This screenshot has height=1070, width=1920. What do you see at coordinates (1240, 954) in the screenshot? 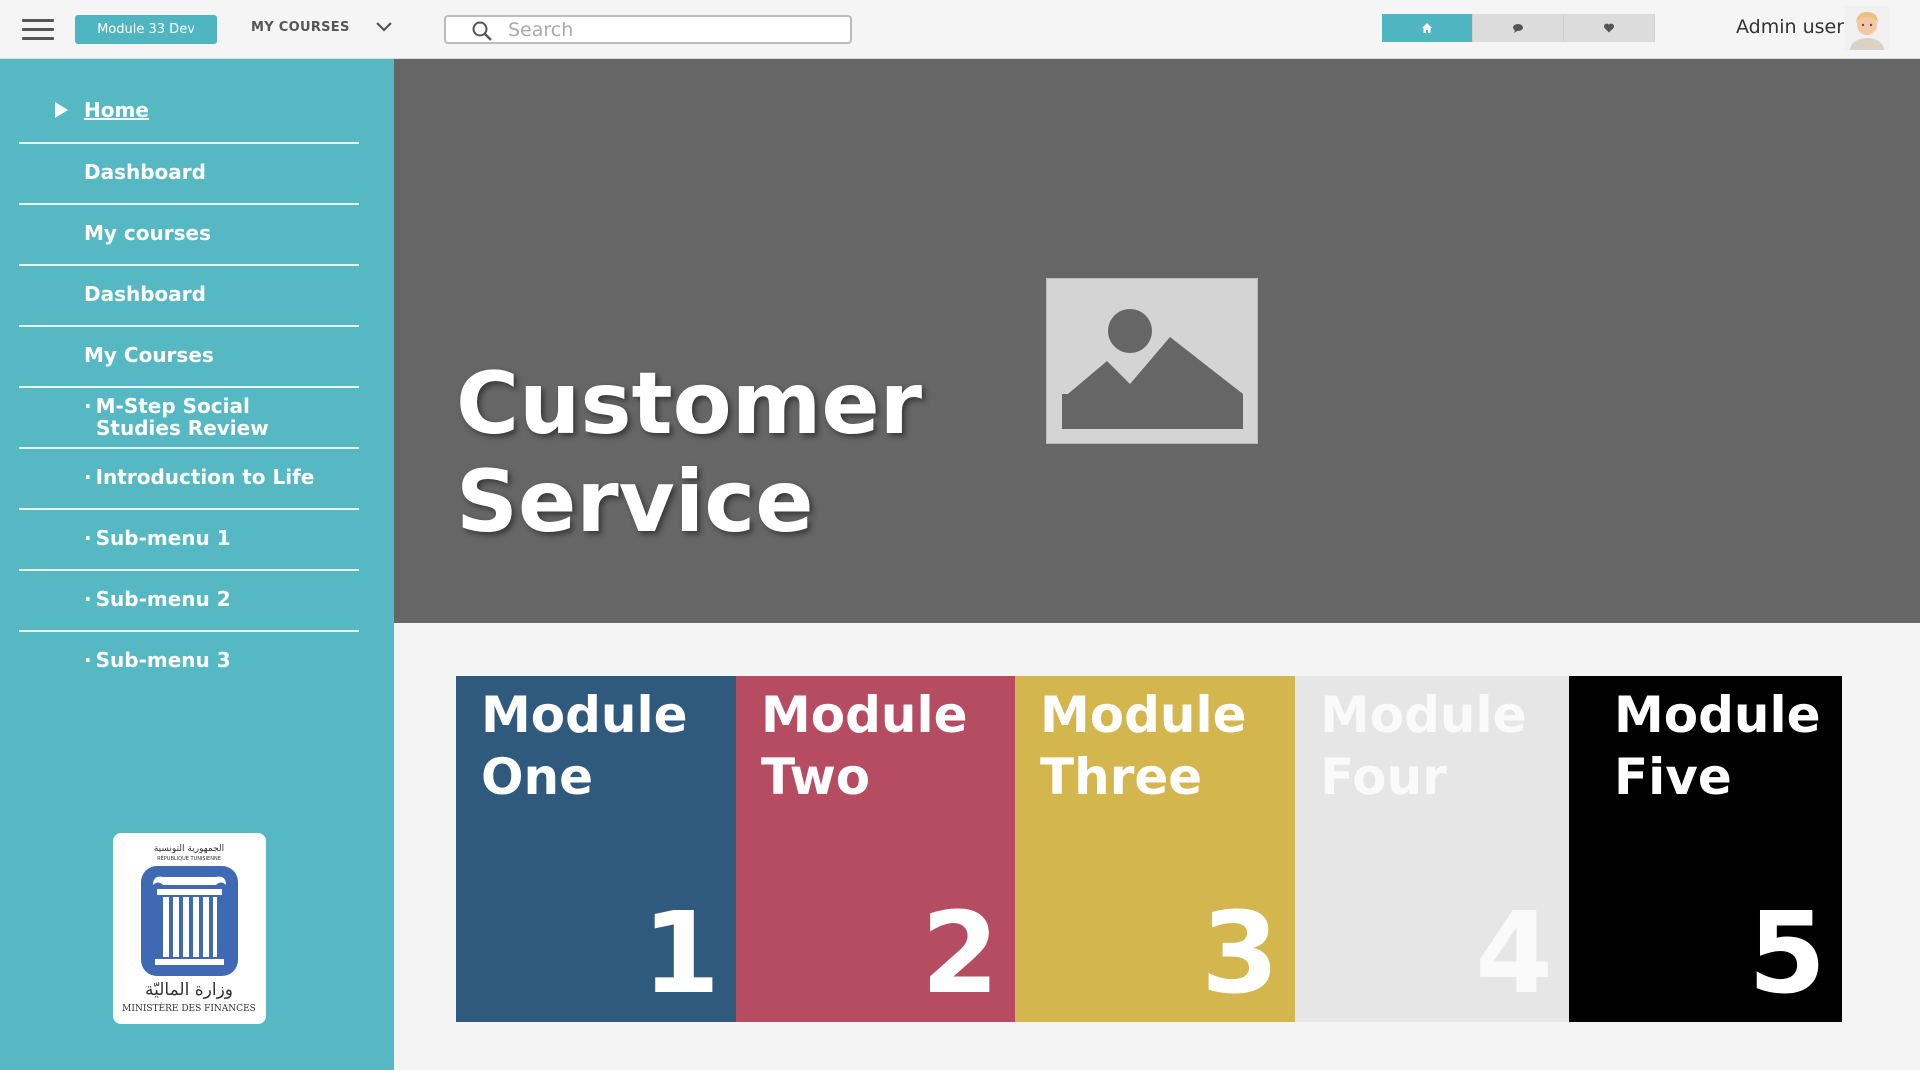
I see `module-number: 3` at bounding box center [1240, 954].